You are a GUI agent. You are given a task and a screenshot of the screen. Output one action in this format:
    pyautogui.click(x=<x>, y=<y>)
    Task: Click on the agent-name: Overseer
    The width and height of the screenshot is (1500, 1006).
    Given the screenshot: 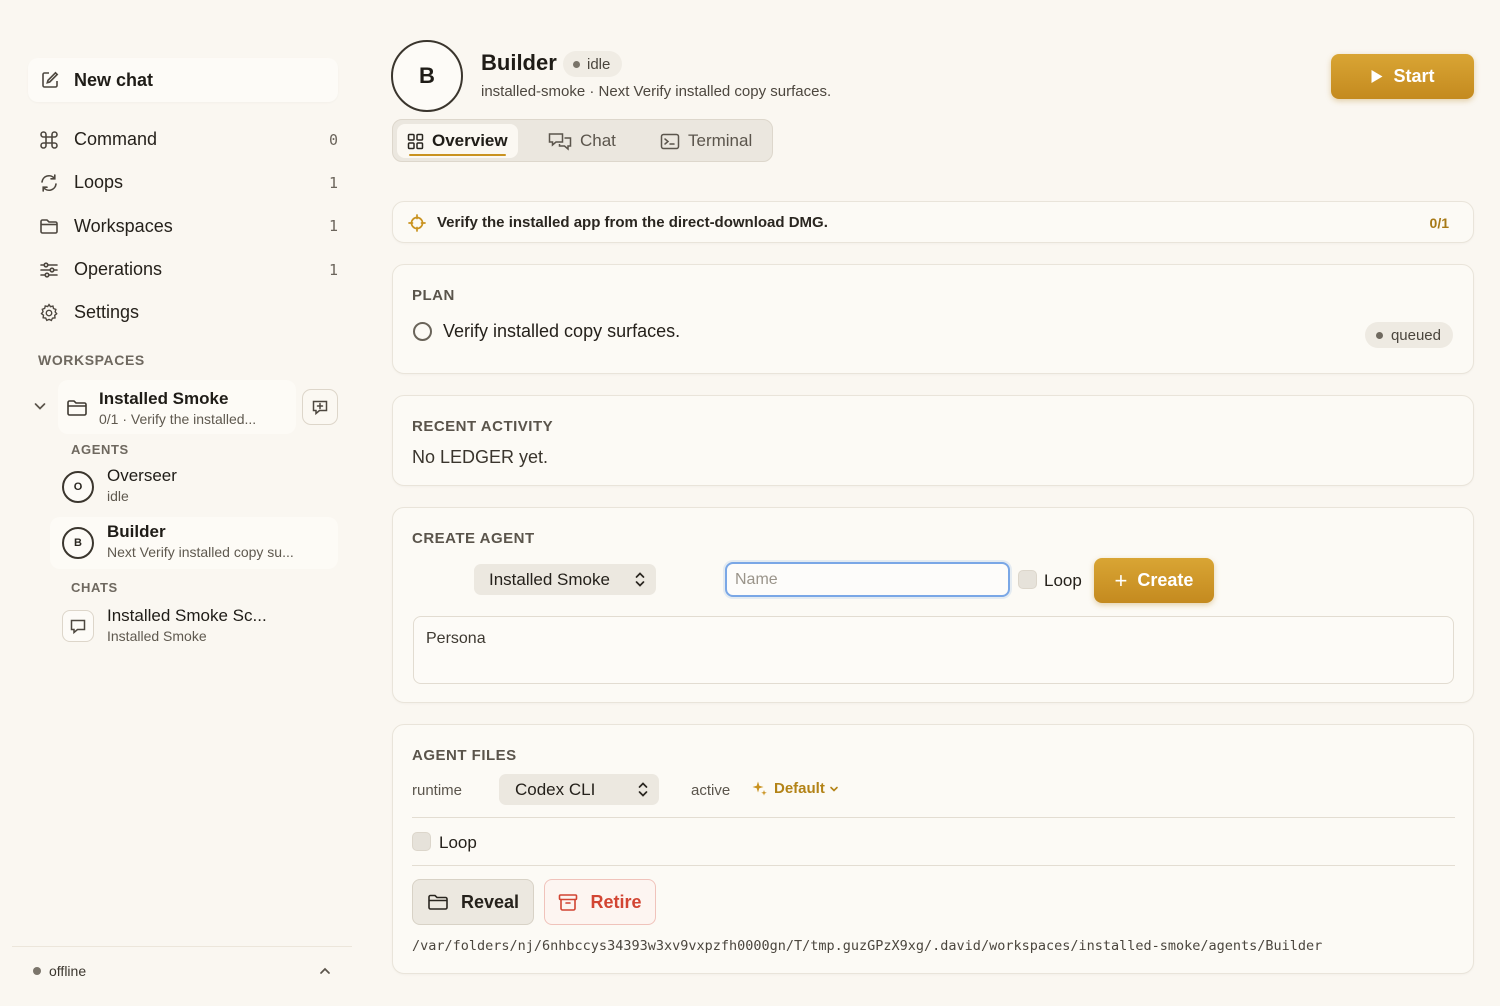 What is the action you would take?
    pyautogui.click(x=142, y=475)
    